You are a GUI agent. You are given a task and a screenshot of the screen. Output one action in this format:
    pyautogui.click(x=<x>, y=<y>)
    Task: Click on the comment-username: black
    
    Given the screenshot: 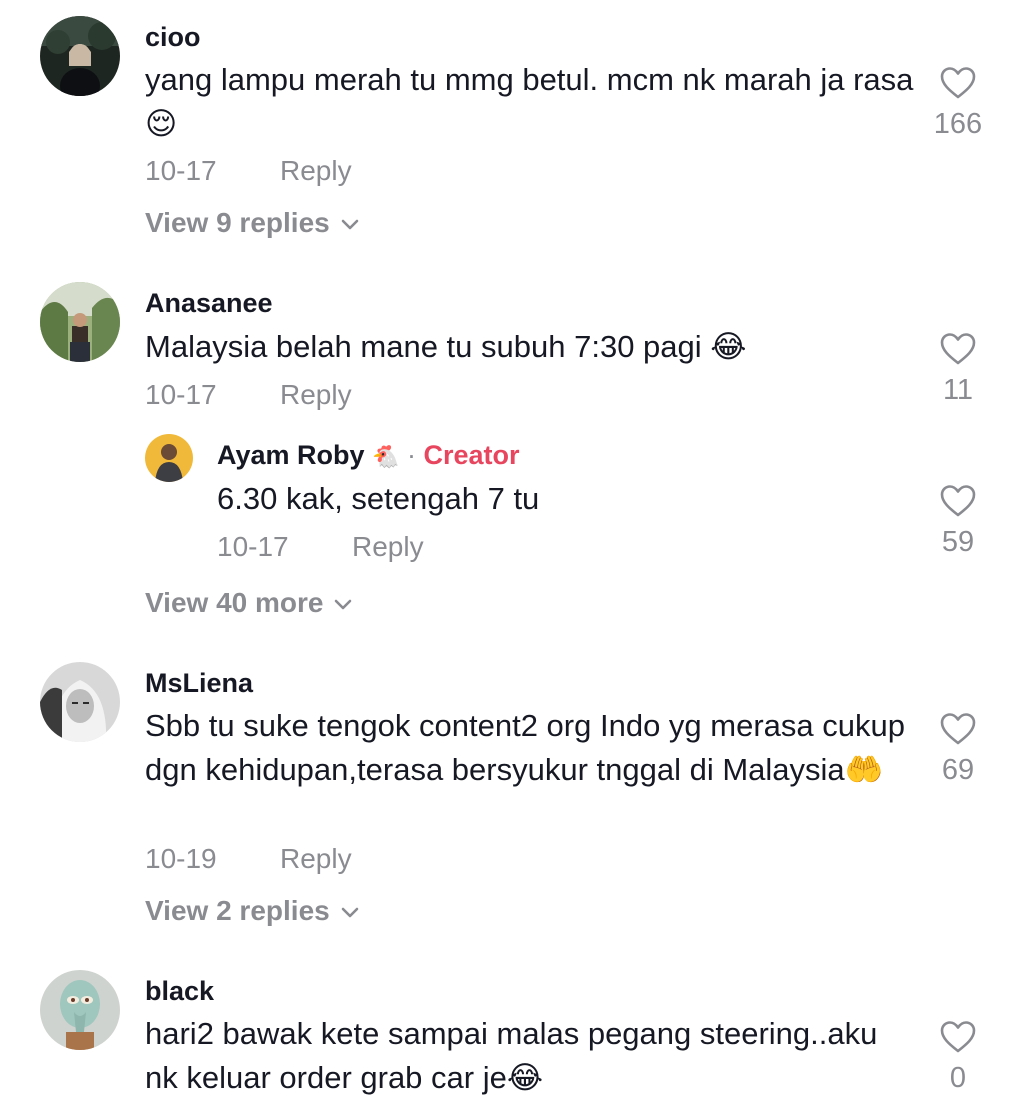 What is the action you would take?
    pyautogui.click(x=179, y=991)
    